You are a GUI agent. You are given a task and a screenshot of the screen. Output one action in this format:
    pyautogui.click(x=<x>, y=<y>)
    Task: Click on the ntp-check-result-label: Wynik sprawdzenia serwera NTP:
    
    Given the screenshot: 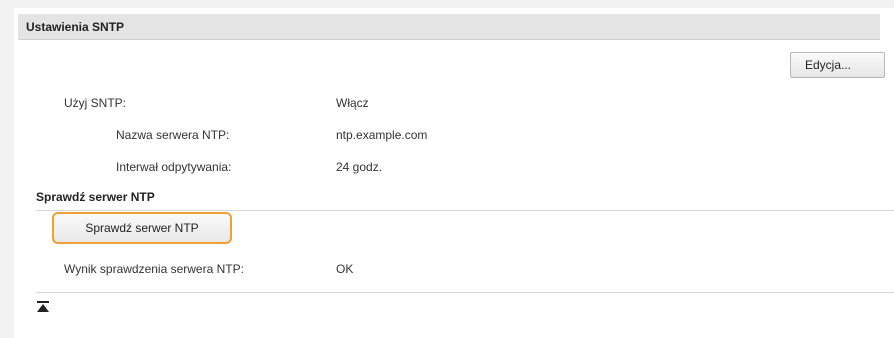 What is the action you would take?
    pyautogui.click(x=154, y=269)
    